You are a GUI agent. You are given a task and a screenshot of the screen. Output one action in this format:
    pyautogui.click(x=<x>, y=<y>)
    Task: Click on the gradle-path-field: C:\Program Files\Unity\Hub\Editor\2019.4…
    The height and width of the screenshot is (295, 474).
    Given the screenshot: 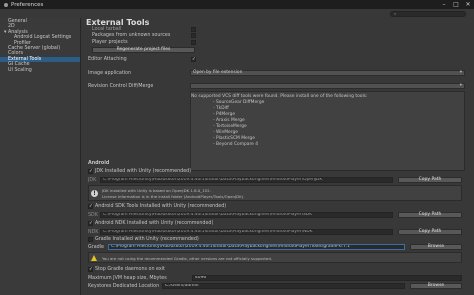 What is the action you would take?
    pyautogui.click(x=256, y=247)
    